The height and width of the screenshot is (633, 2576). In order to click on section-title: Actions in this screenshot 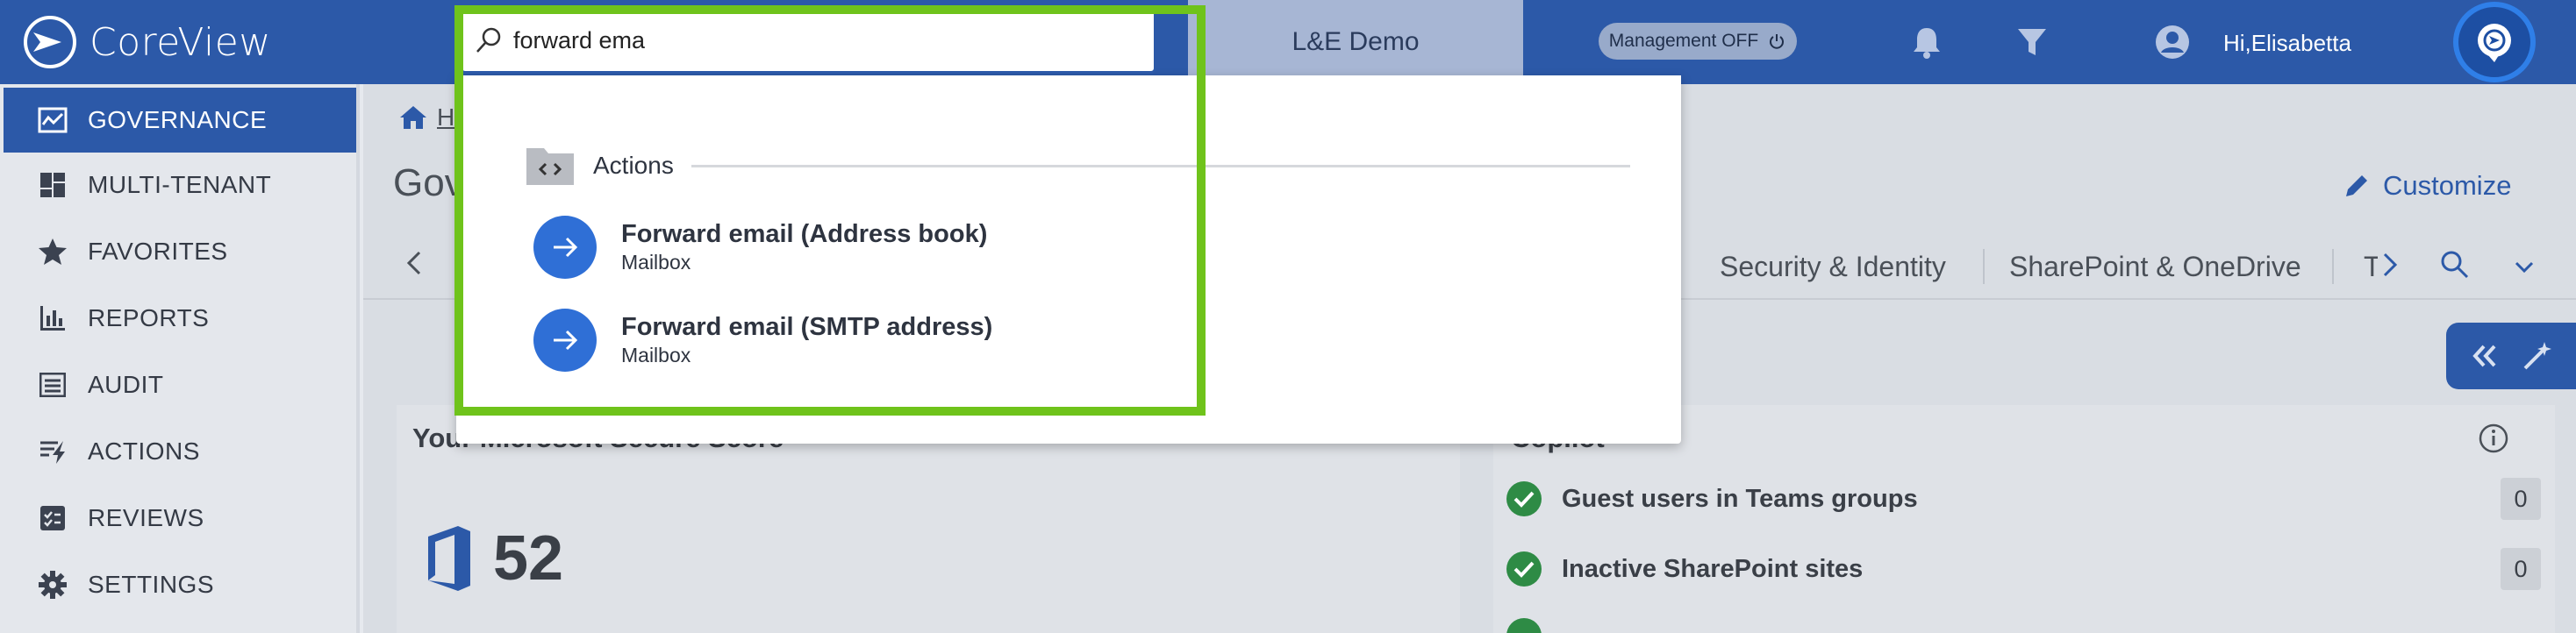, I will do `click(633, 165)`.